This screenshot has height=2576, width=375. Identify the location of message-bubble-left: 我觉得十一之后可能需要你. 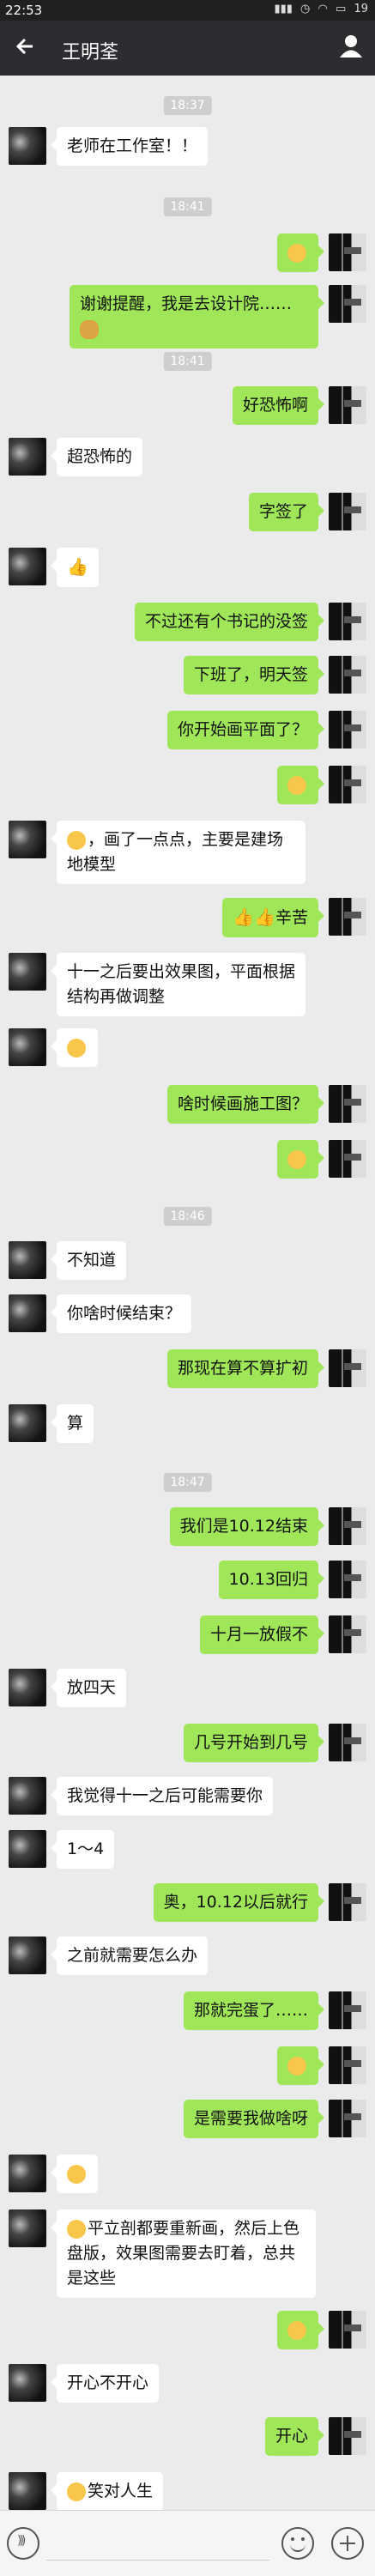
(162, 1796).